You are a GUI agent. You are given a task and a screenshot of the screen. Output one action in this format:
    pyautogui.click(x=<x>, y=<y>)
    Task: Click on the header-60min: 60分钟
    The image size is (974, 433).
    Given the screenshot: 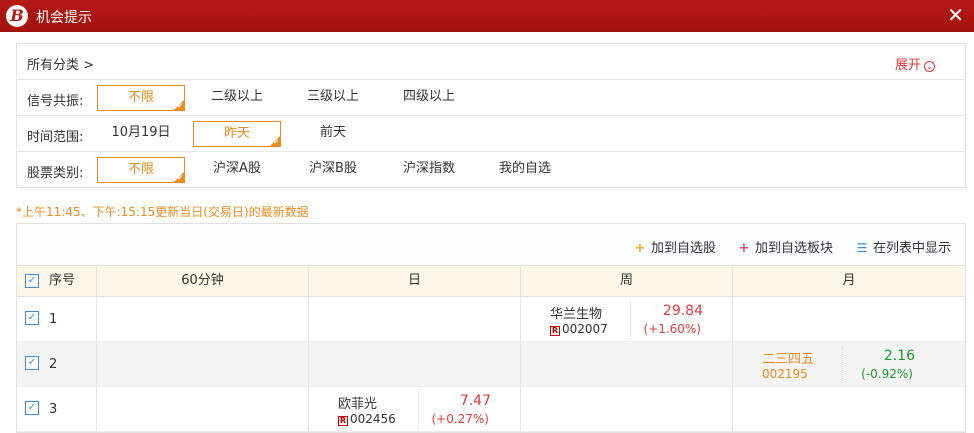 What is the action you would take?
    pyautogui.click(x=203, y=281)
    